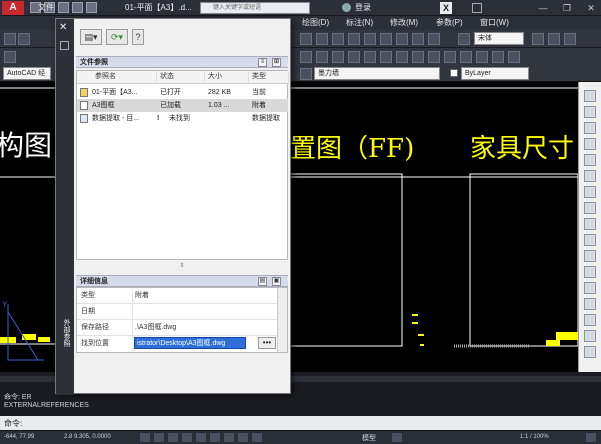 Image resolution: width=601 pixels, height=444 pixels. What do you see at coordinates (590, 288) in the screenshot?
I see `join-icon` at bounding box center [590, 288].